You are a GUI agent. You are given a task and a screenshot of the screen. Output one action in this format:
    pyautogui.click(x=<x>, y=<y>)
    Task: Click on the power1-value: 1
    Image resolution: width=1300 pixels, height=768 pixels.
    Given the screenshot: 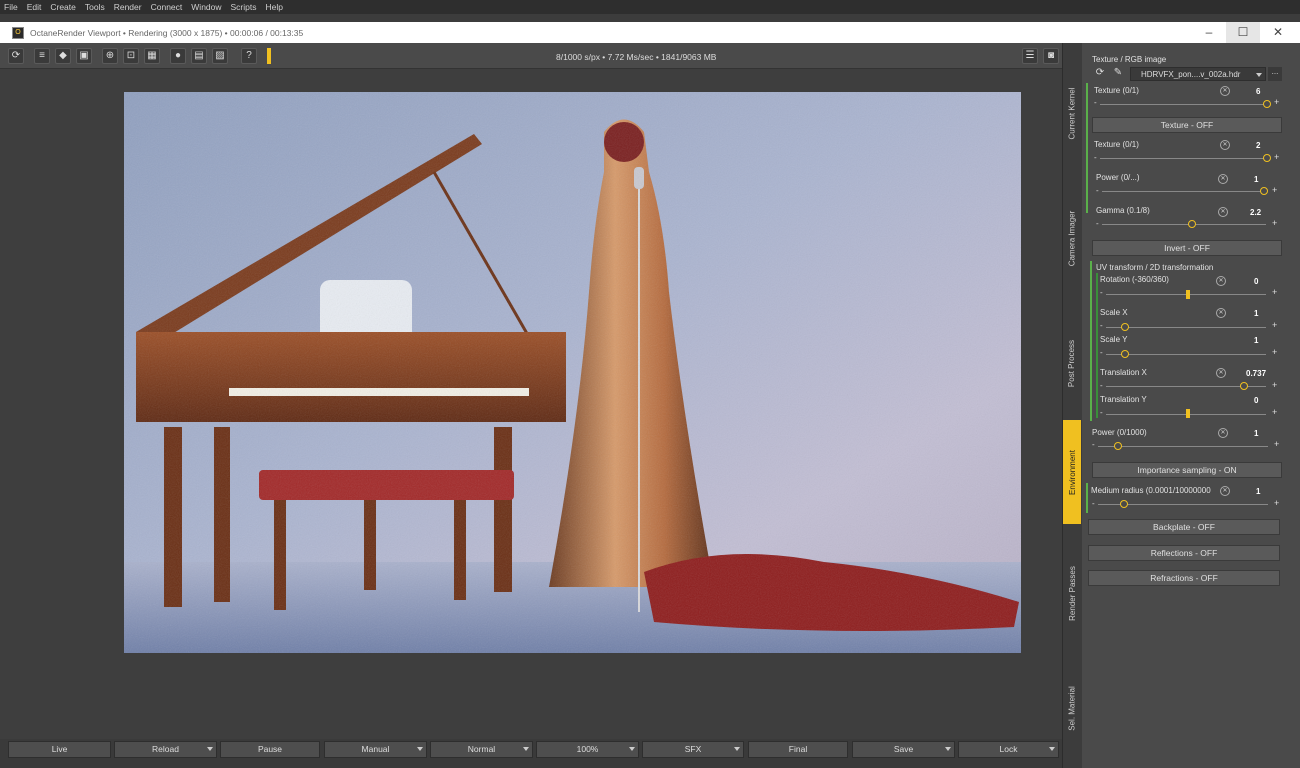 What is the action you would take?
    pyautogui.click(x=1256, y=179)
    